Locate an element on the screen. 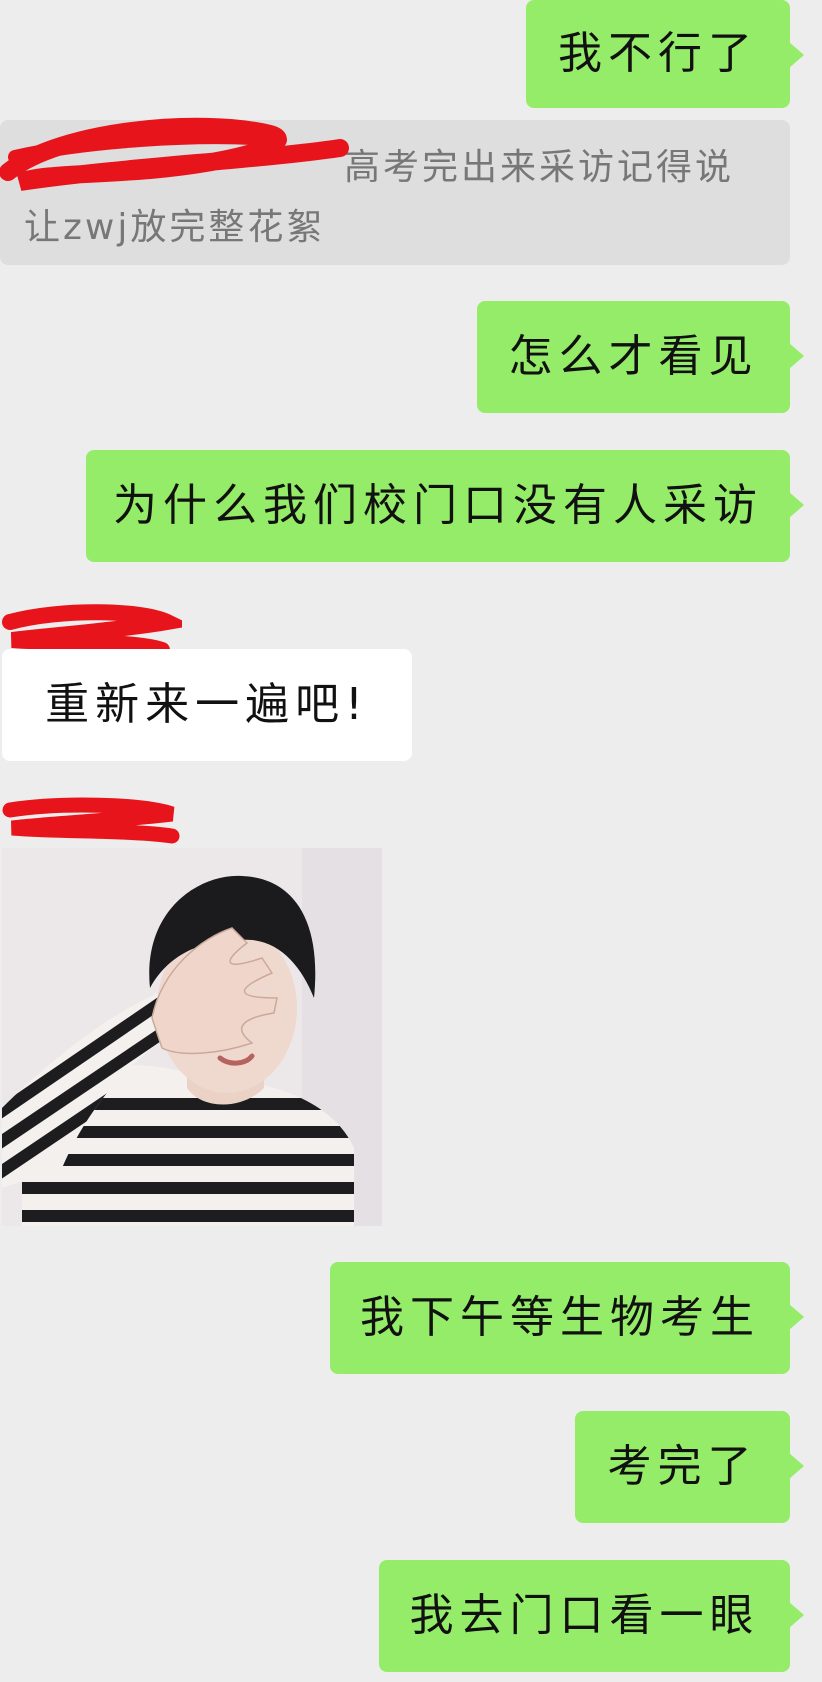  message-text: 为什么我们校门口没有人采访 is located at coordinates (438, 505).